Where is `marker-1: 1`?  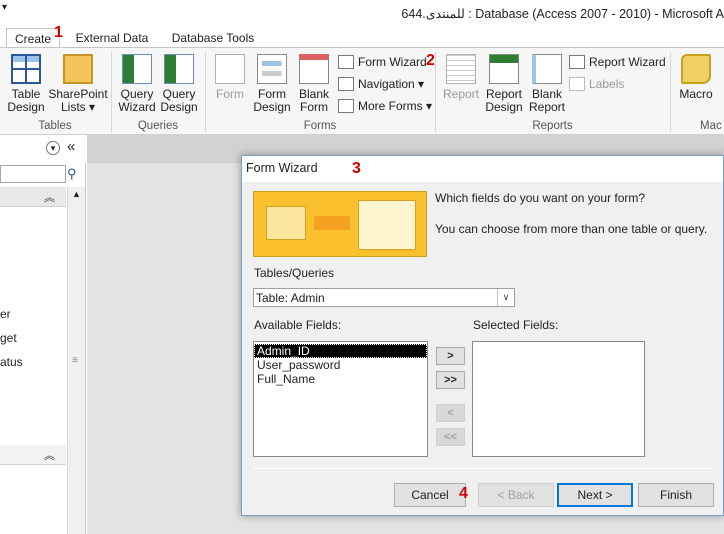
marker-1: 1 is located at coordinates (58, 32).